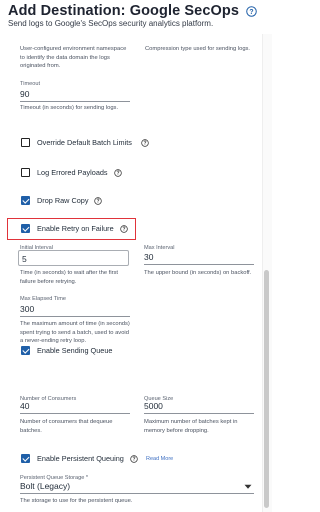 This screenshot has height=512, width=320. I want to click on queue-size-value: 5000, so click(153, 406).